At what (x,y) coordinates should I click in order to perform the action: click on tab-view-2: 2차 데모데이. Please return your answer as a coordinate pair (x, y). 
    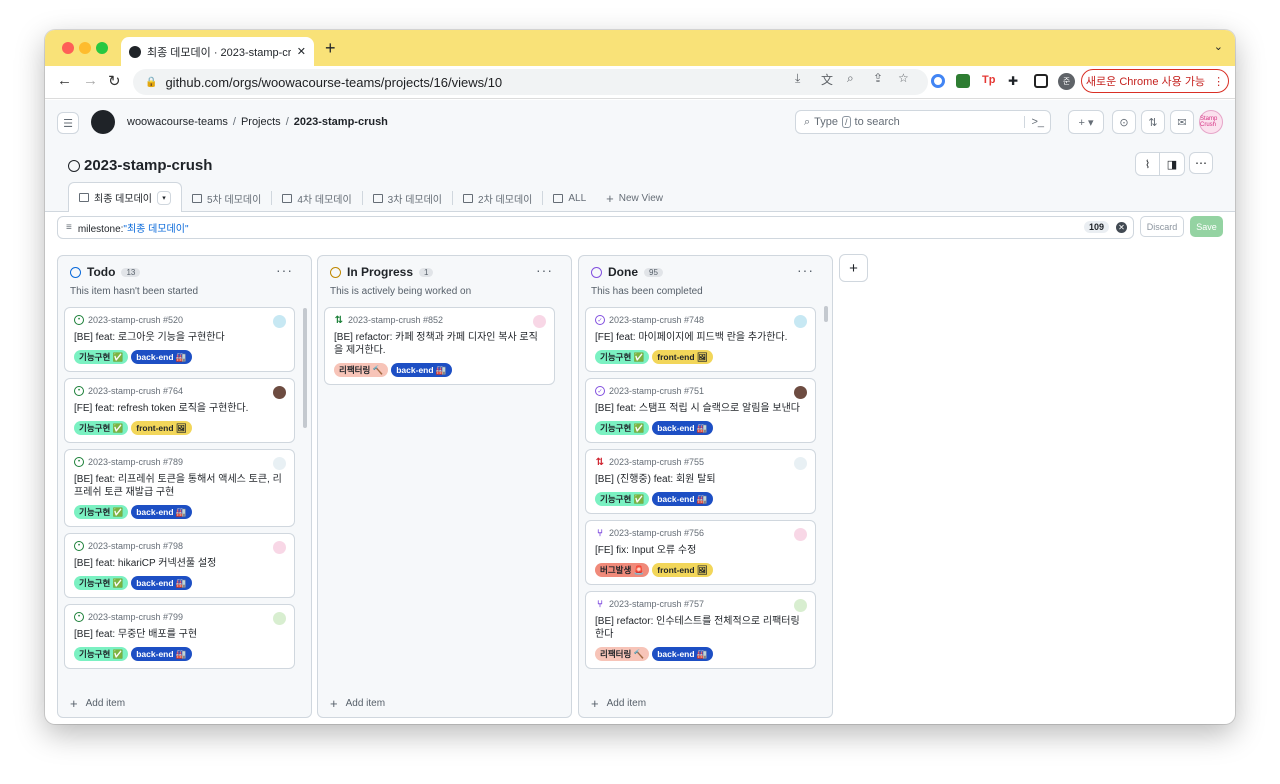
    Looking at the image, I should click on (497, 198).